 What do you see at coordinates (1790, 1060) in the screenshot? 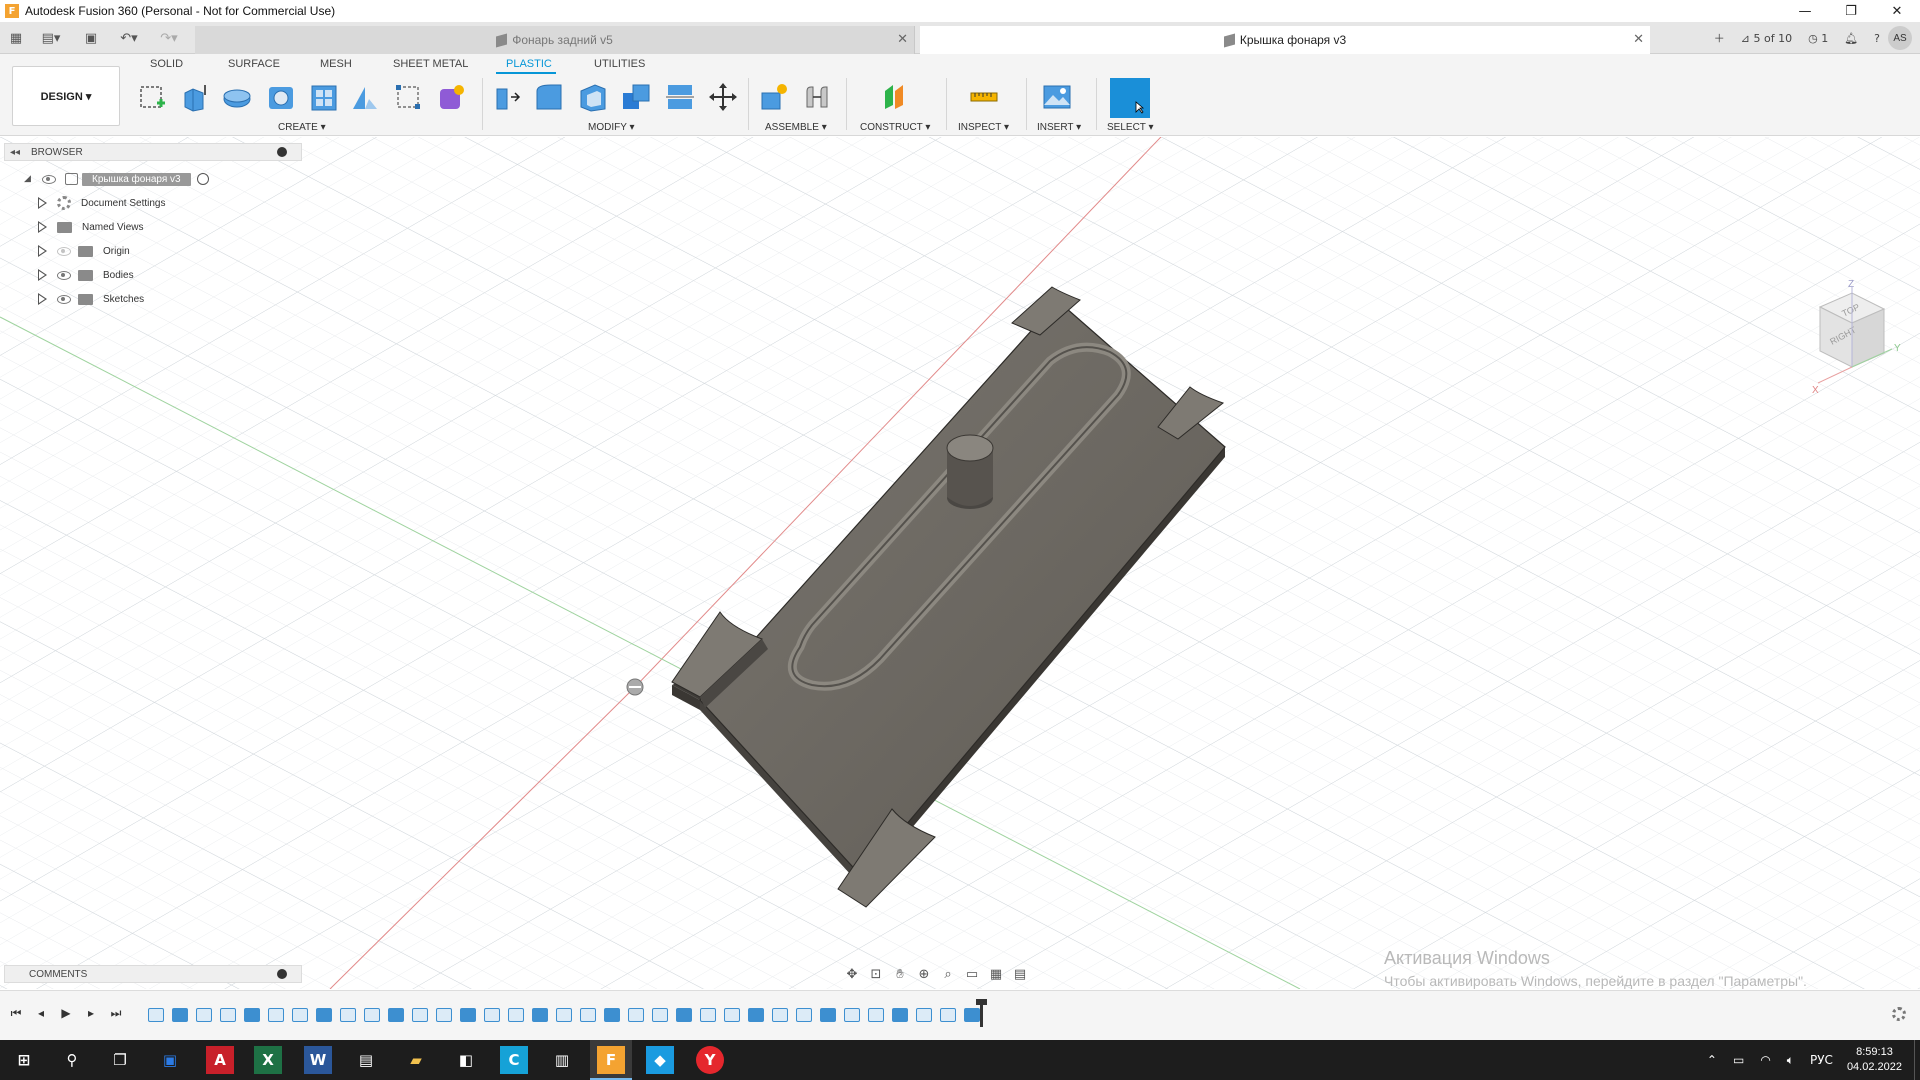
I see `volume-icon: 🔈︎` at bounding box center [1790, 1060].